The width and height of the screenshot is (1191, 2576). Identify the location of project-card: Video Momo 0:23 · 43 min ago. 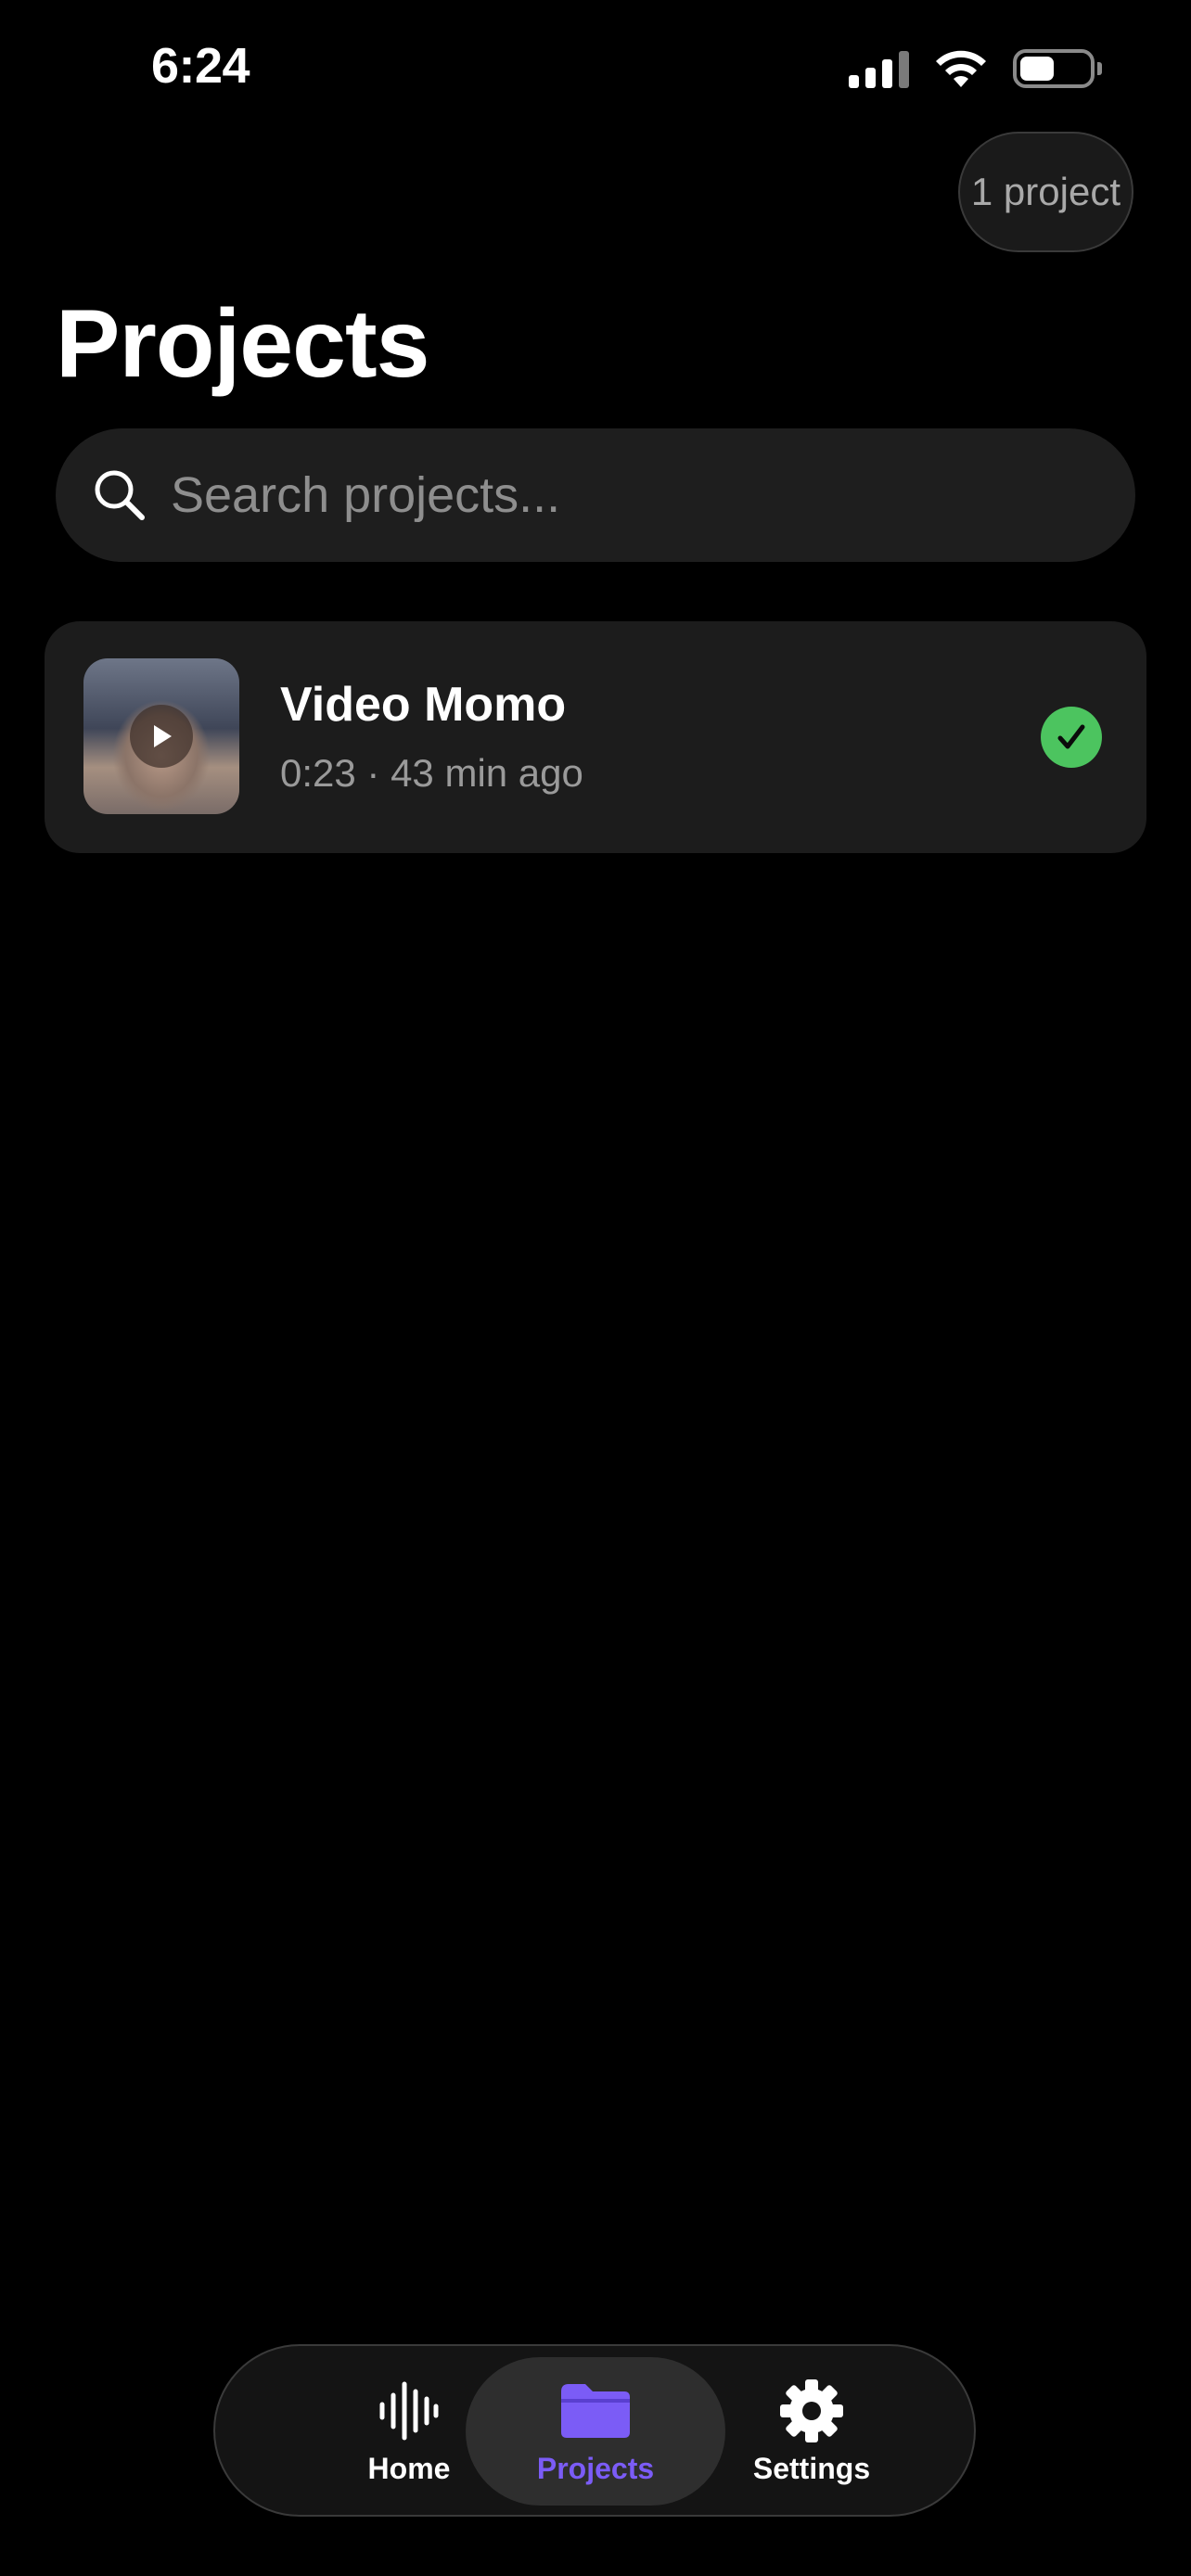
(595, 737).